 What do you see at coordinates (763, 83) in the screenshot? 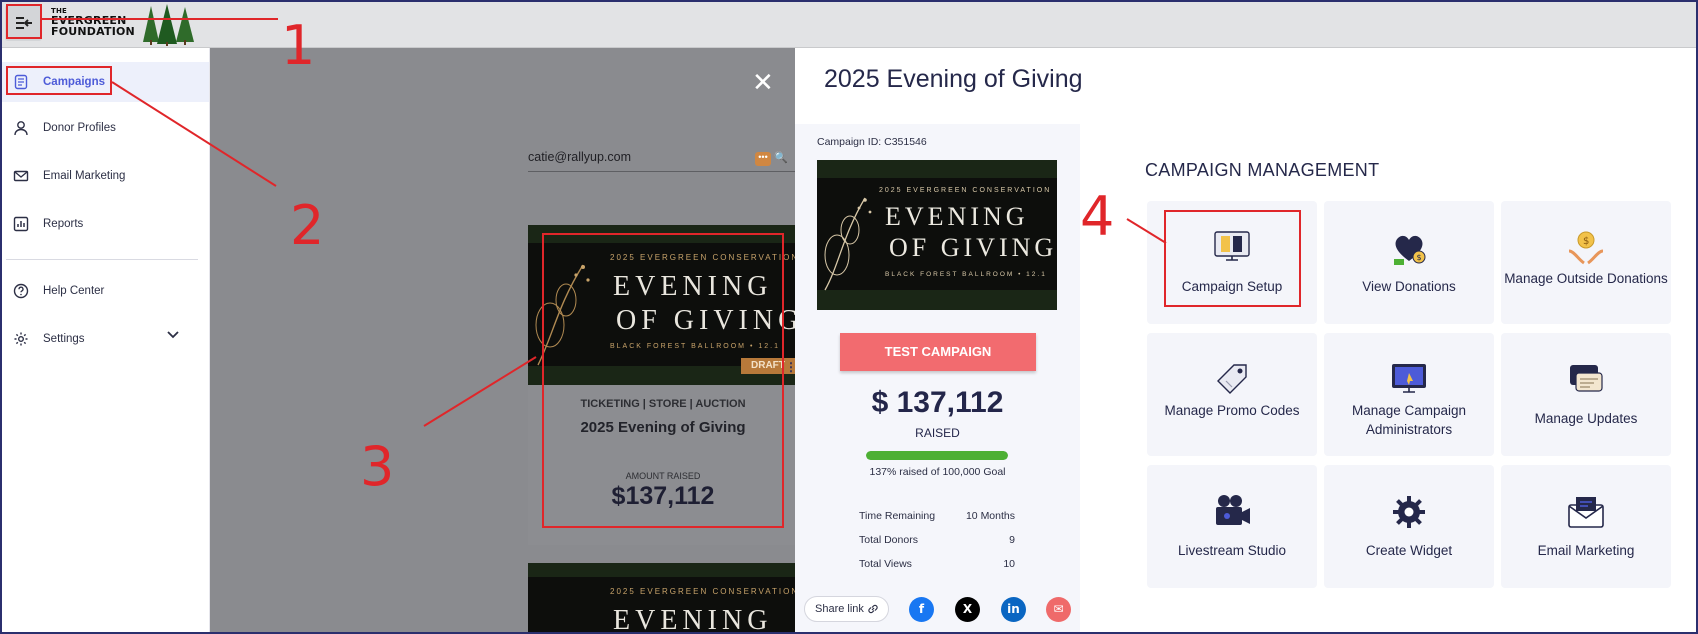
I see `close-icon: ✕` at bounding box center [763, 83].